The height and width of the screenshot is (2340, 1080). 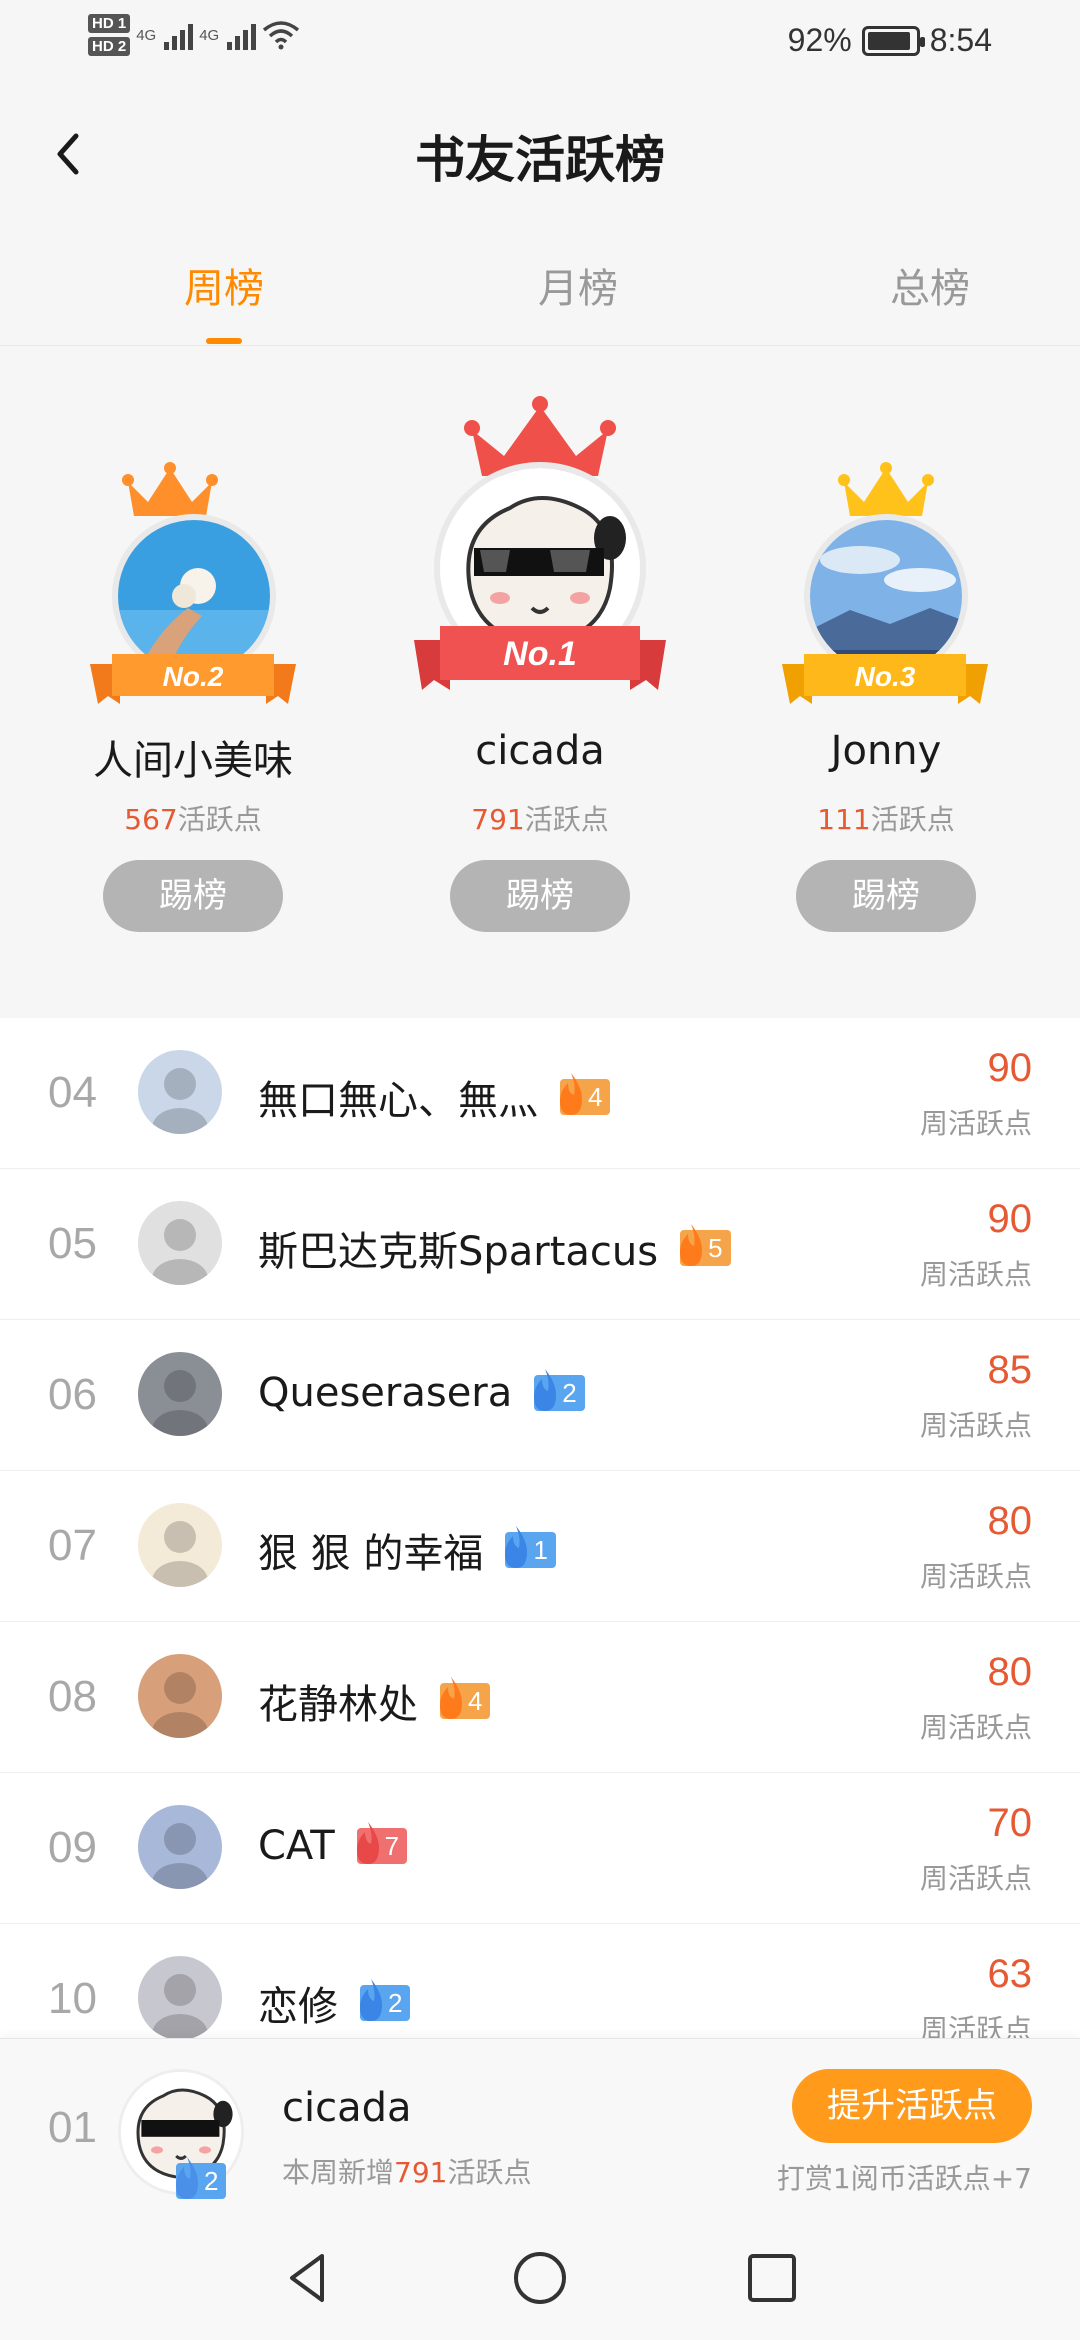 I want to click on user-name: Queserasera, so click(x=385, y=1393).